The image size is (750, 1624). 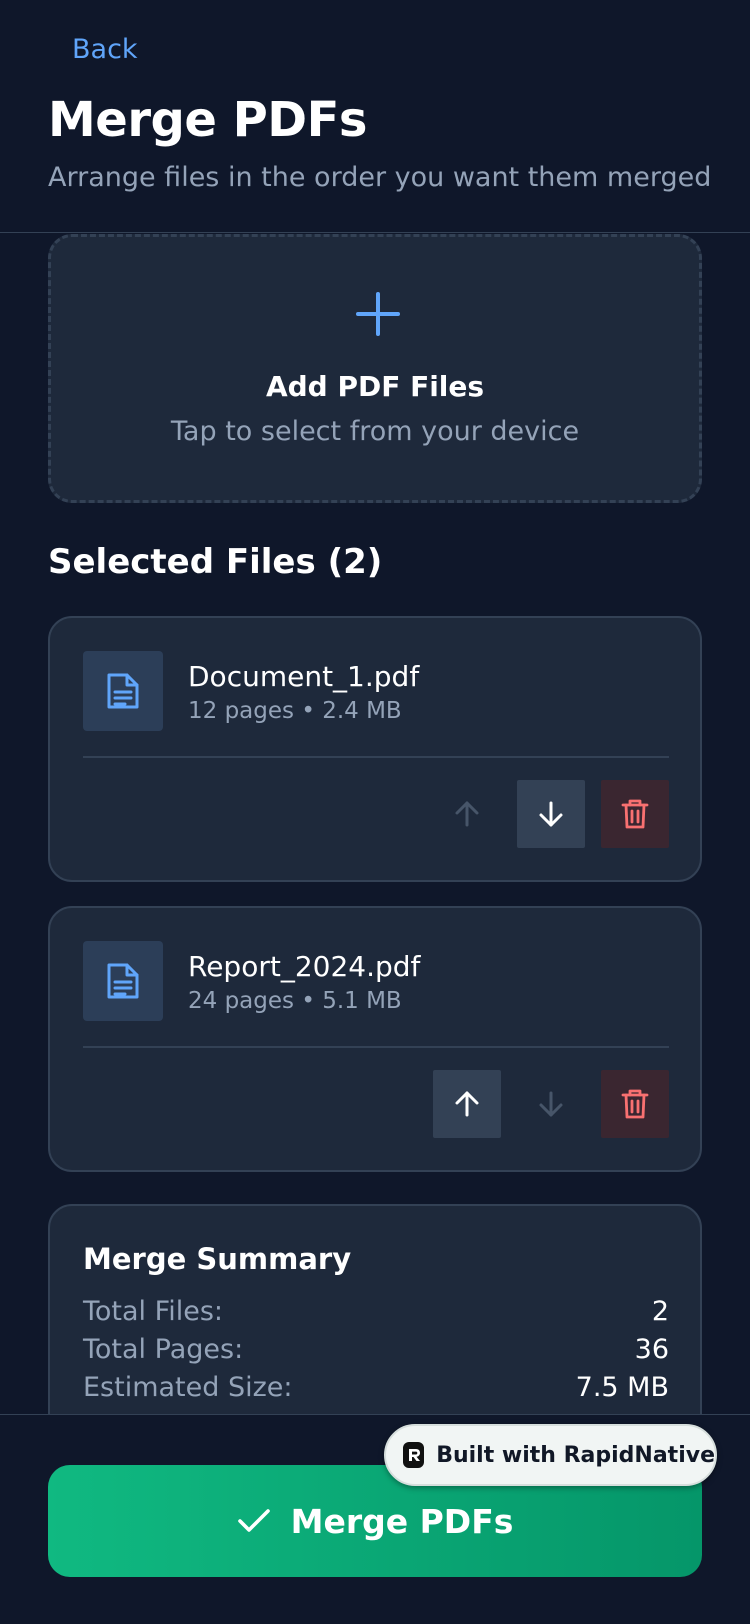 I want to click on summary-value: 7.5 MB, so click(x=622, y=1387).